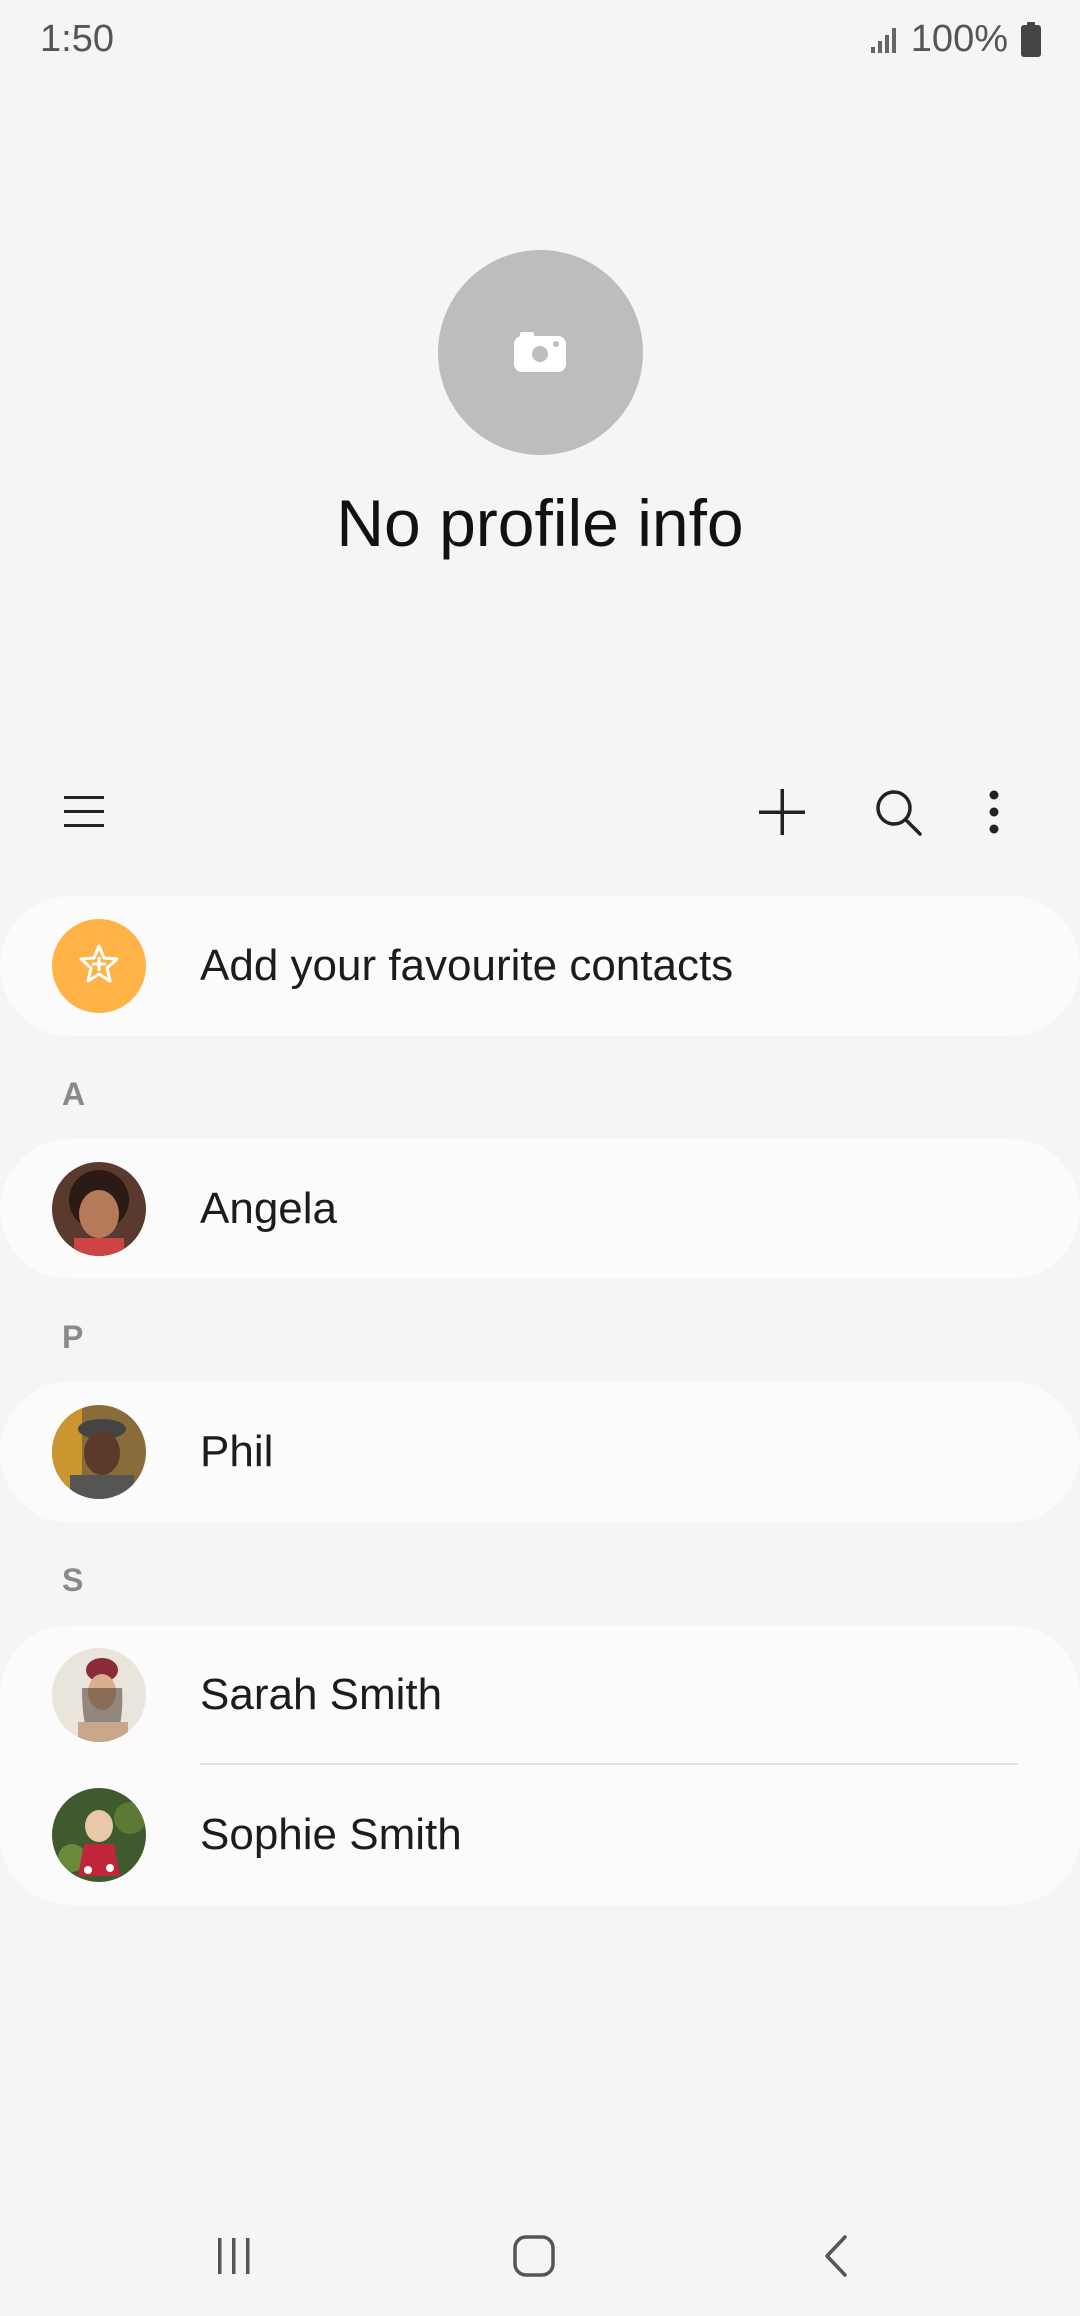 This screenshot has width=1080, height=2316. I want to click on profile-title: No profile info, so click(540, 523).